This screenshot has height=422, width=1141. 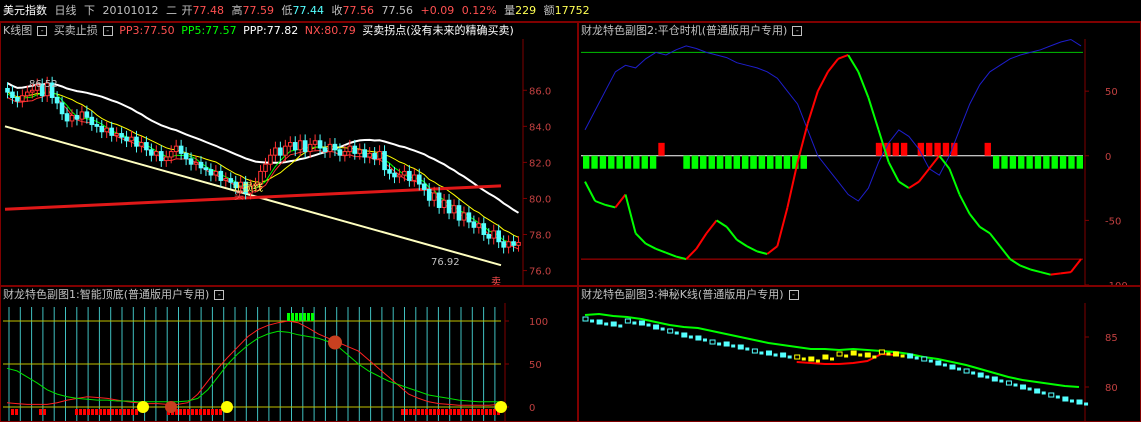 I want to click on symbol-name: 美元指数, so click(x=25, y=10).